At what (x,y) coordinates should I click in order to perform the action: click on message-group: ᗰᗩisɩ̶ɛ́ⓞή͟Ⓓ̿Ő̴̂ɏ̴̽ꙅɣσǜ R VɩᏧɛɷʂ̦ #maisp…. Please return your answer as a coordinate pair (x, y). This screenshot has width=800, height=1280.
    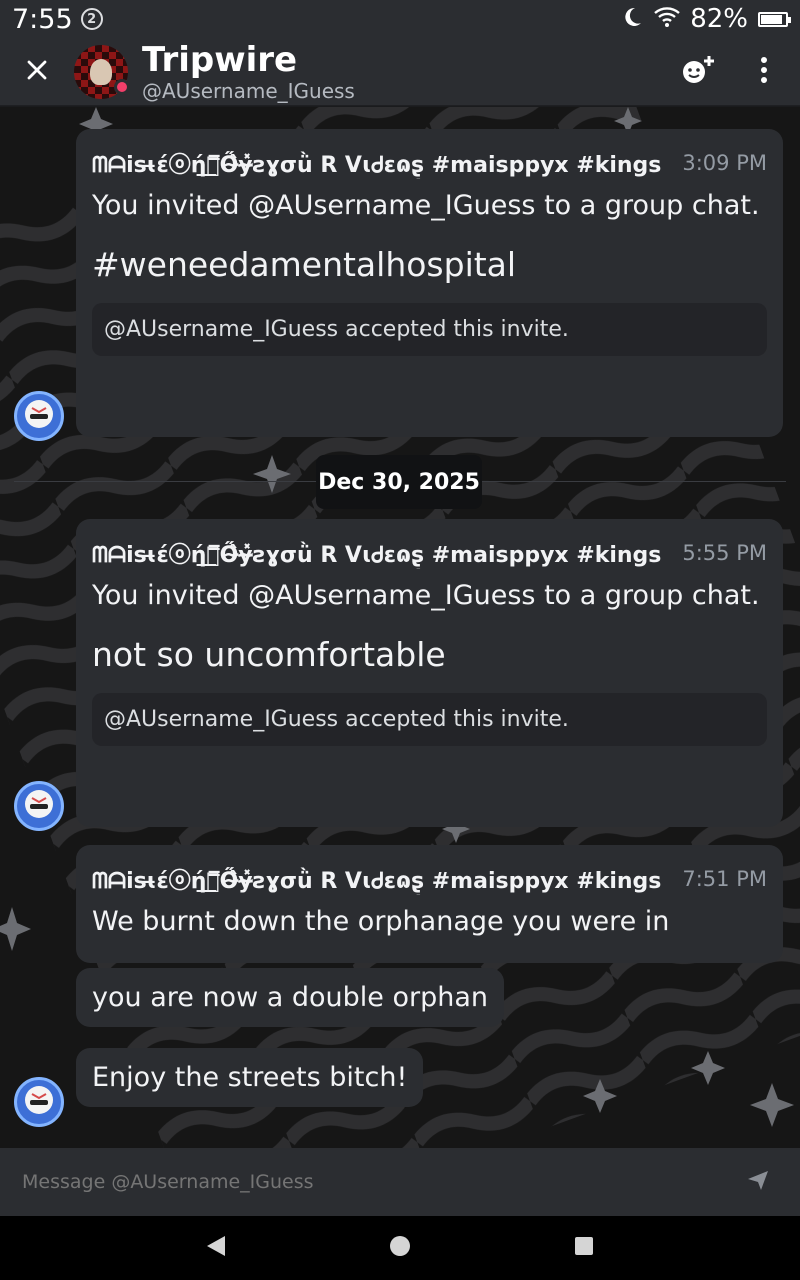
    Looking at the image, I should click on (429, 904).